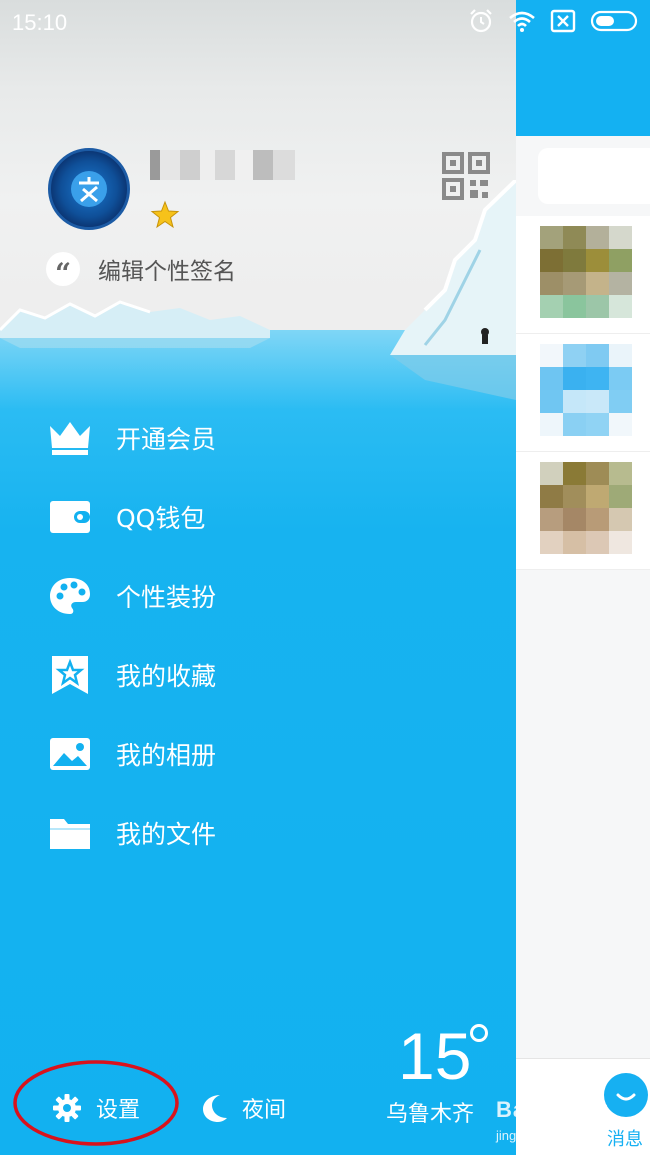 This screenshot has width=650, height=1155. Describe the element at coordinates (594, 176) in the screenshot. I see `search-bar` at that location.